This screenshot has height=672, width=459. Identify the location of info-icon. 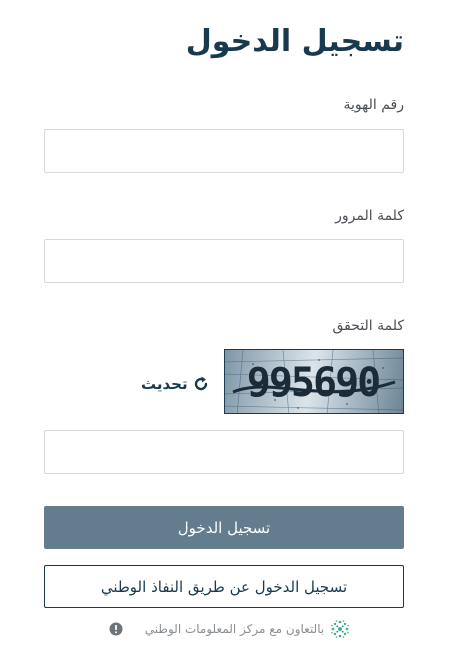
(116, 629).